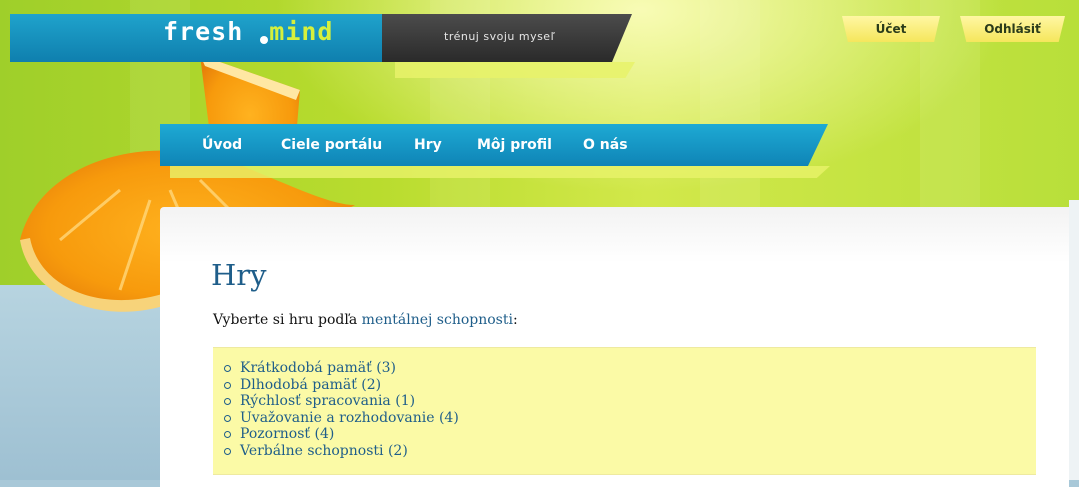 This screenshot has width=1079, height=487. What do you see at coordinates (437, 320) in the screenshot?
I see `mental-ability-link: mentálnej schopnosti` at bounding box center [437, 320].